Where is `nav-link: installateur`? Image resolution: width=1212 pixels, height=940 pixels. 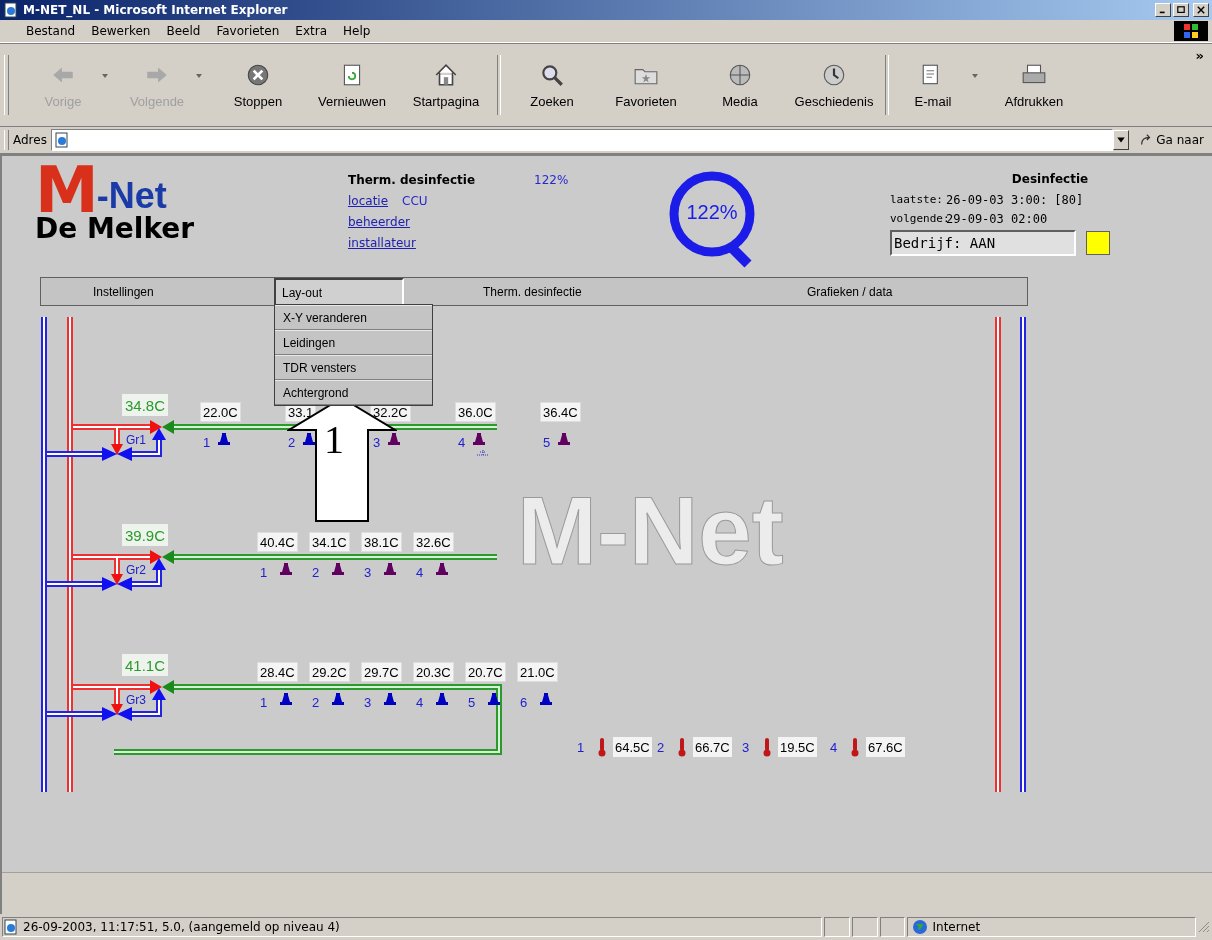
nav-link: installateur is located at coordinates (382, 242).